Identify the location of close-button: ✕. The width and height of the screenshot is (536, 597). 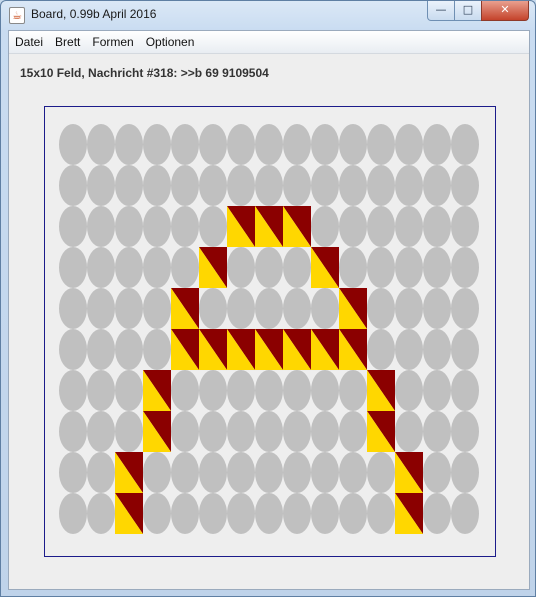
(505, 11).